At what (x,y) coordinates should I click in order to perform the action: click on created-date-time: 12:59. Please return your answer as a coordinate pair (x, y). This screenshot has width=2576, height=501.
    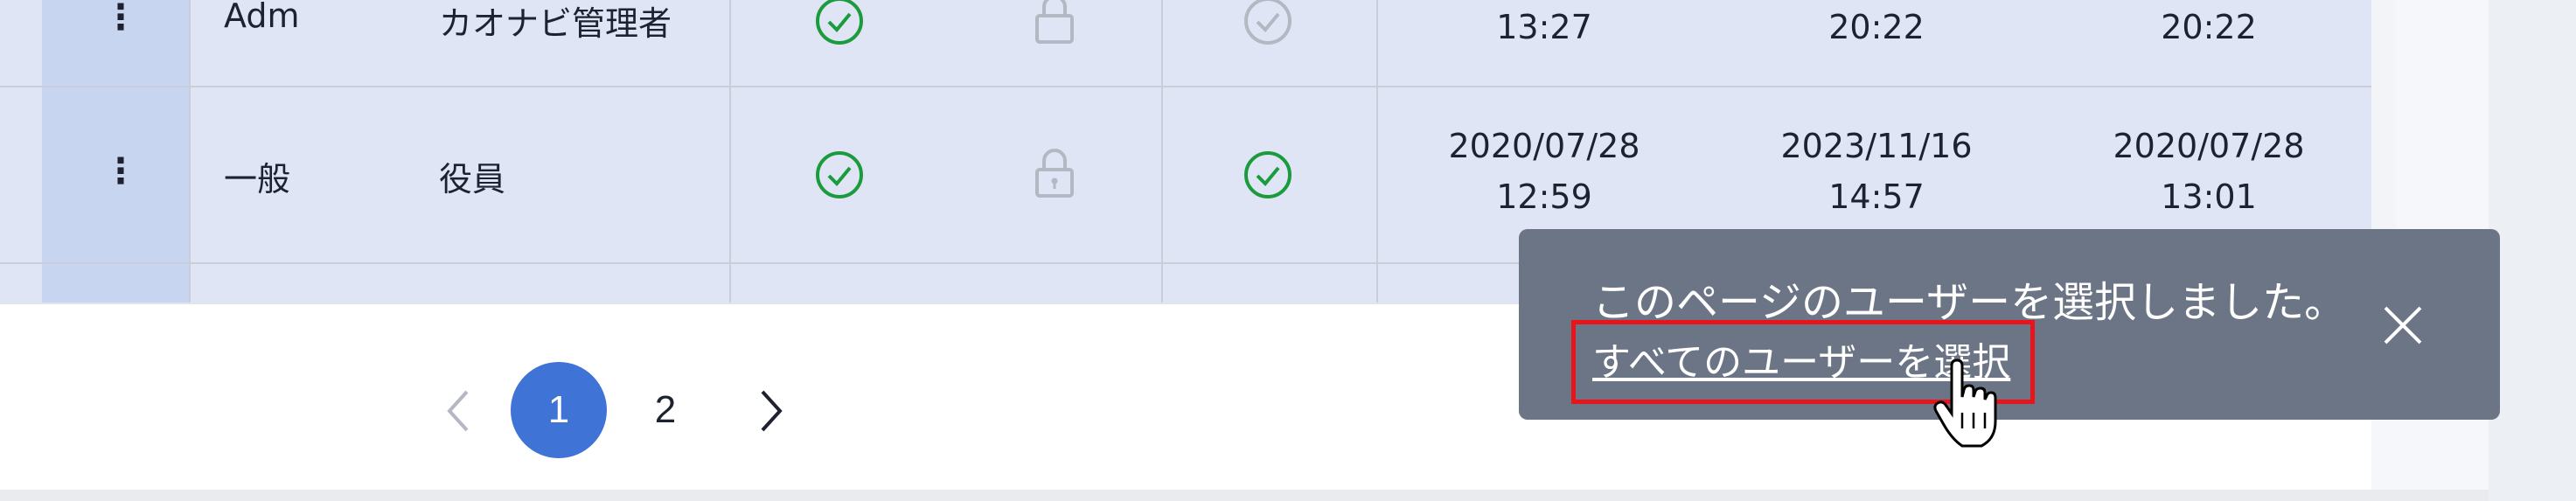
    Looking at the image, I should click on (1544, 196).